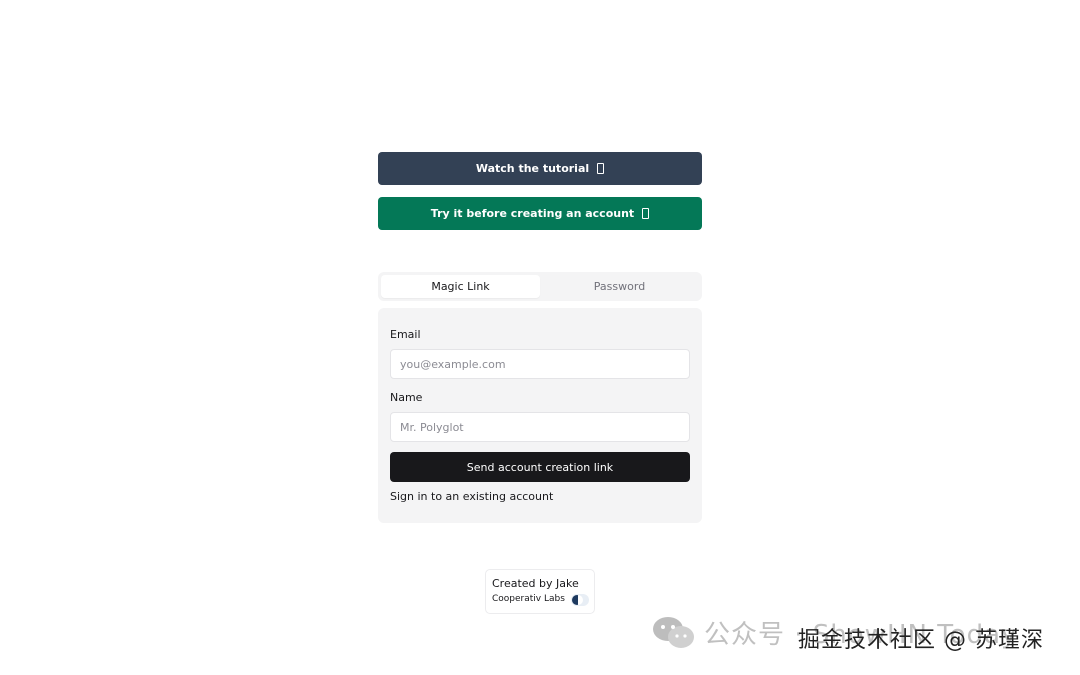 This screenshot has height=675, width=1080. I want to click on watermark-line-1: 公众号 · ShowHN Today, so click(861, 635).